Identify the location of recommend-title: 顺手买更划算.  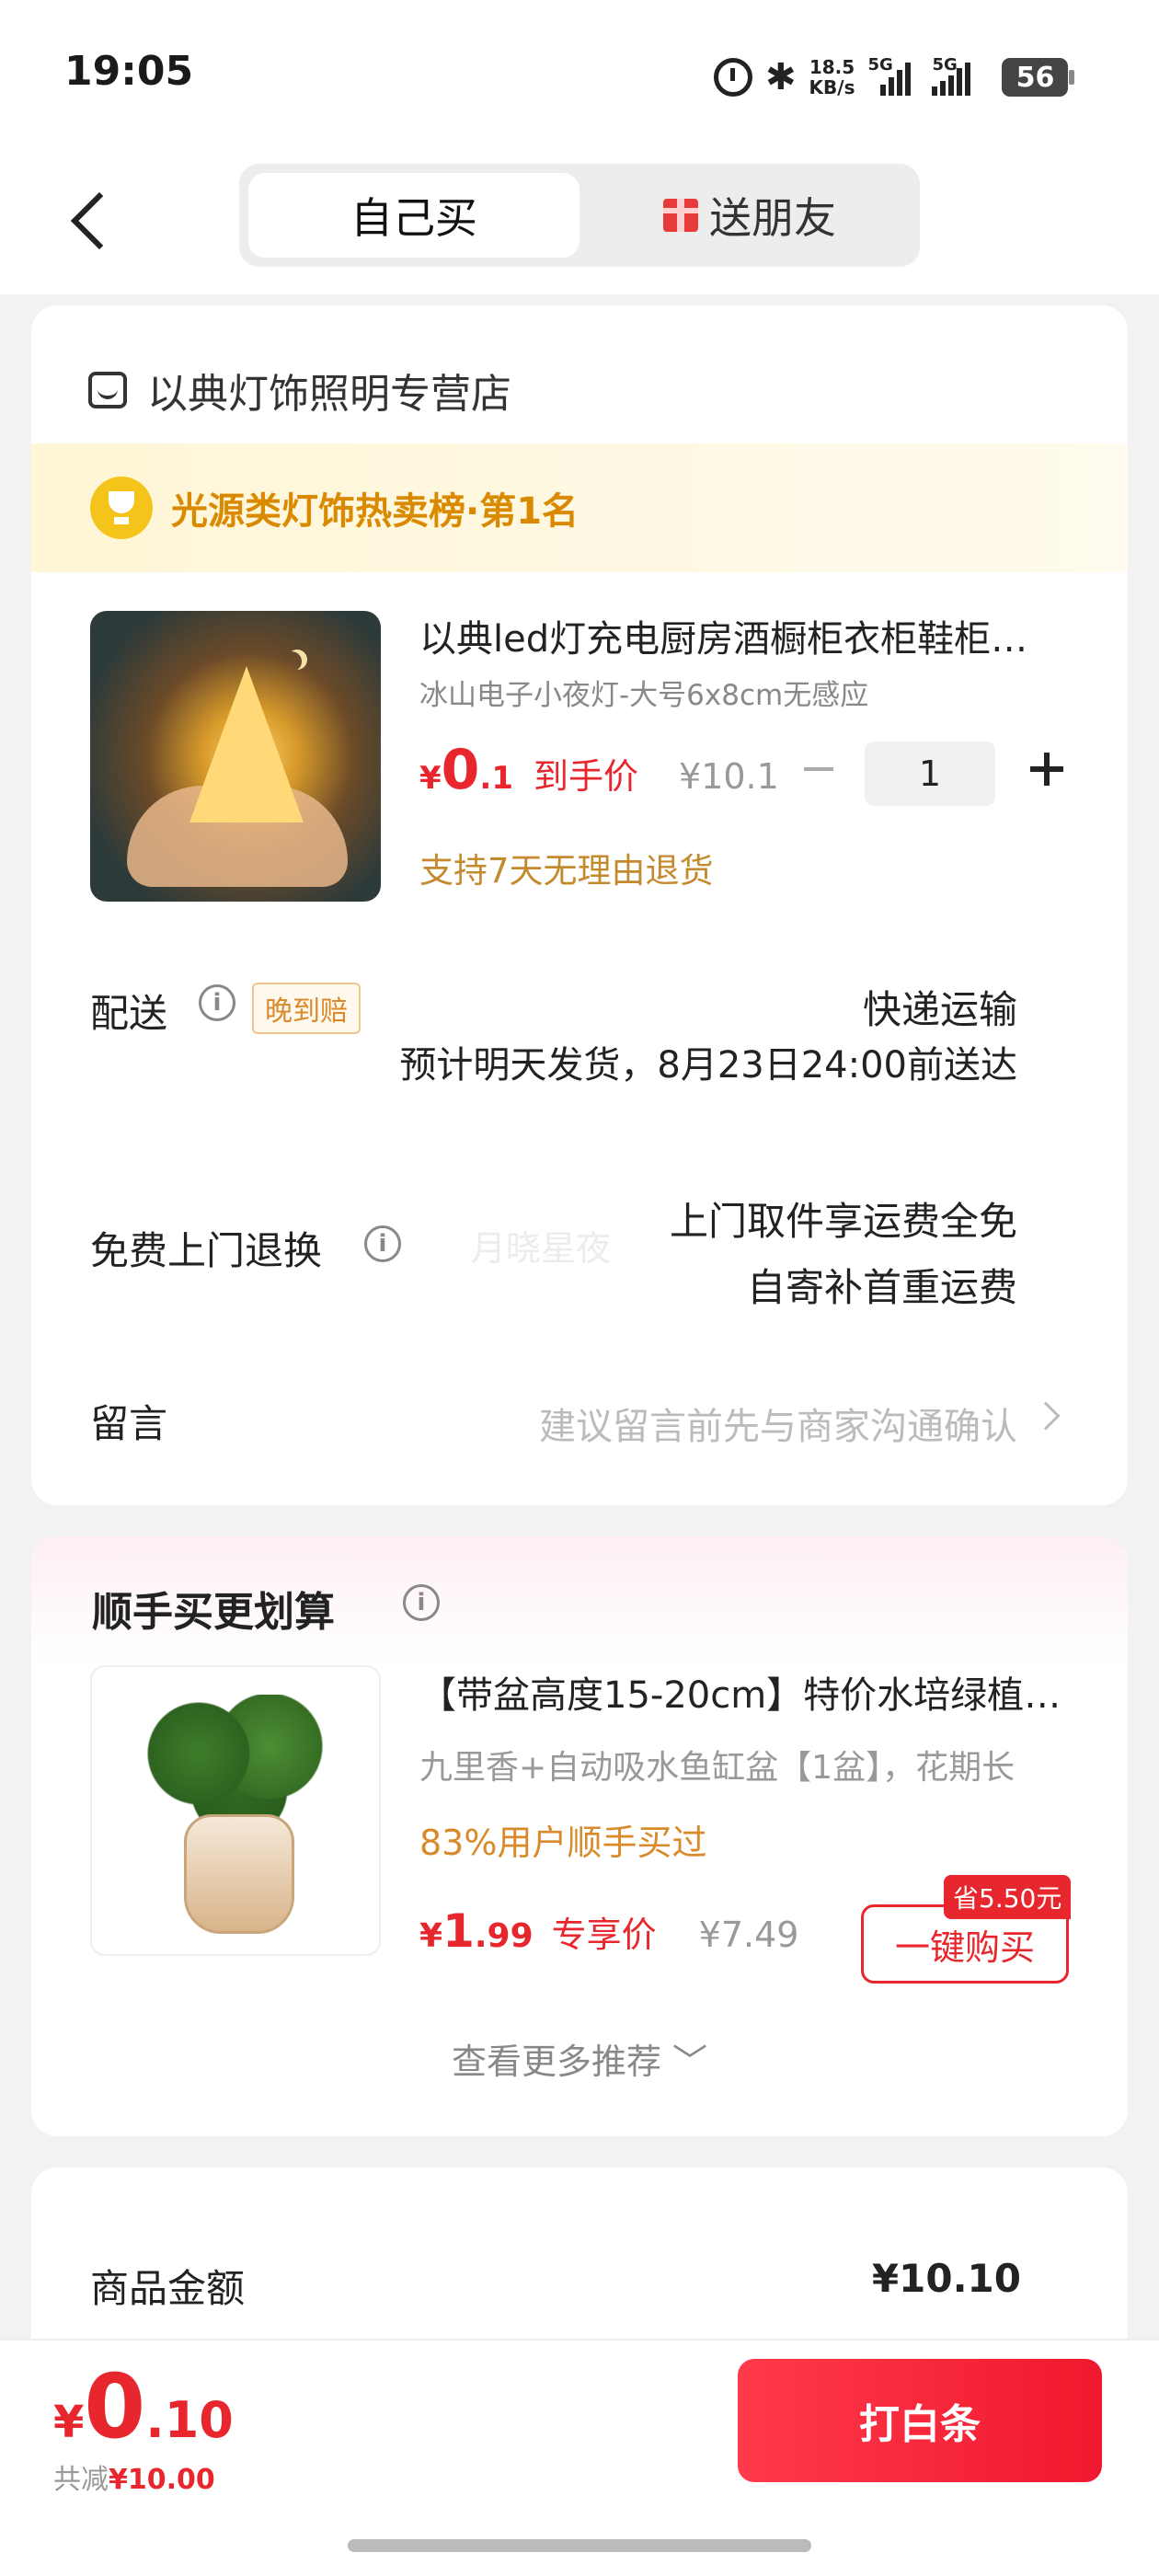
(213, 1612).